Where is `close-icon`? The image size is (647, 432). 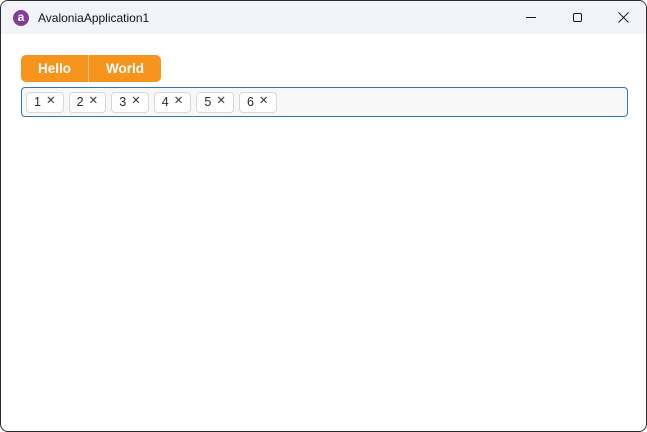 close-icon is located at coordinates (623, 17).